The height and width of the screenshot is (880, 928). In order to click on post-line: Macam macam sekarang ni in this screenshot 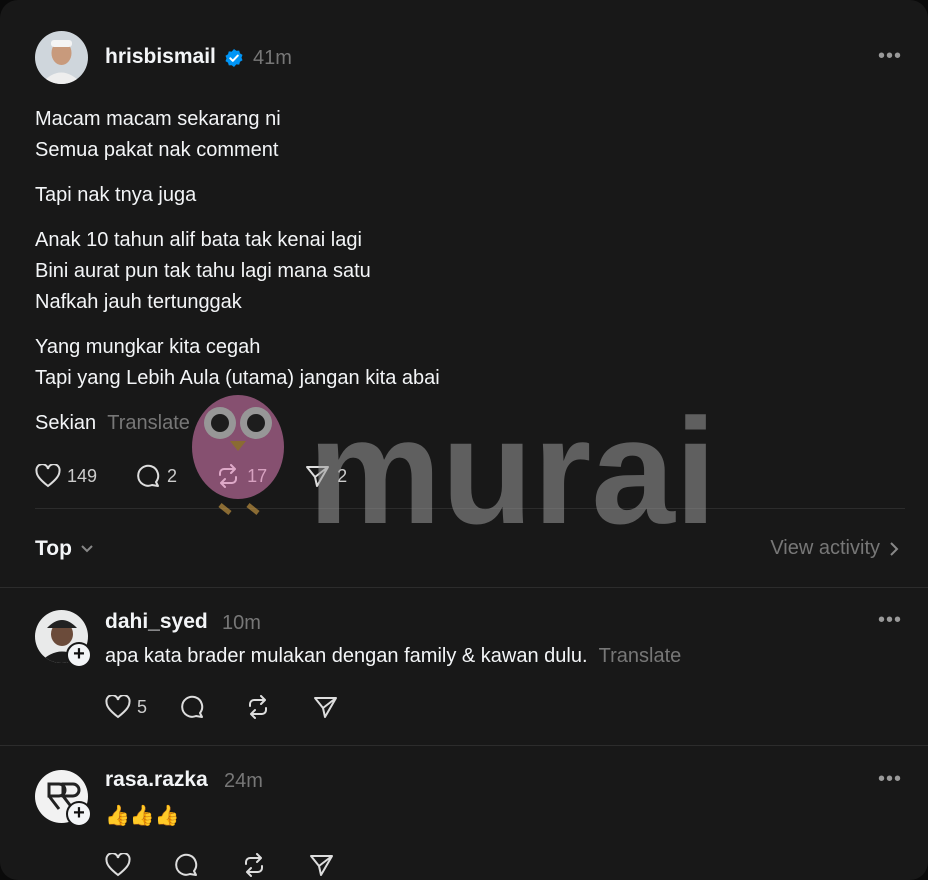, I will do `click(158, 119)`.